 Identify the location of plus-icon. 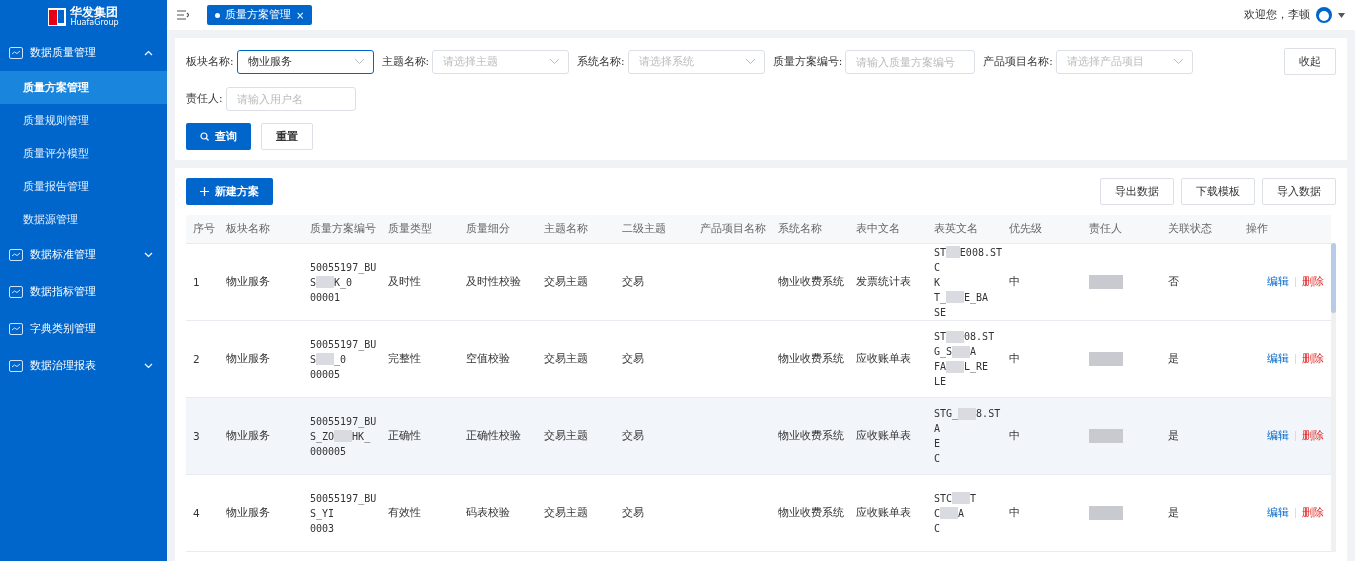
(204, 191).